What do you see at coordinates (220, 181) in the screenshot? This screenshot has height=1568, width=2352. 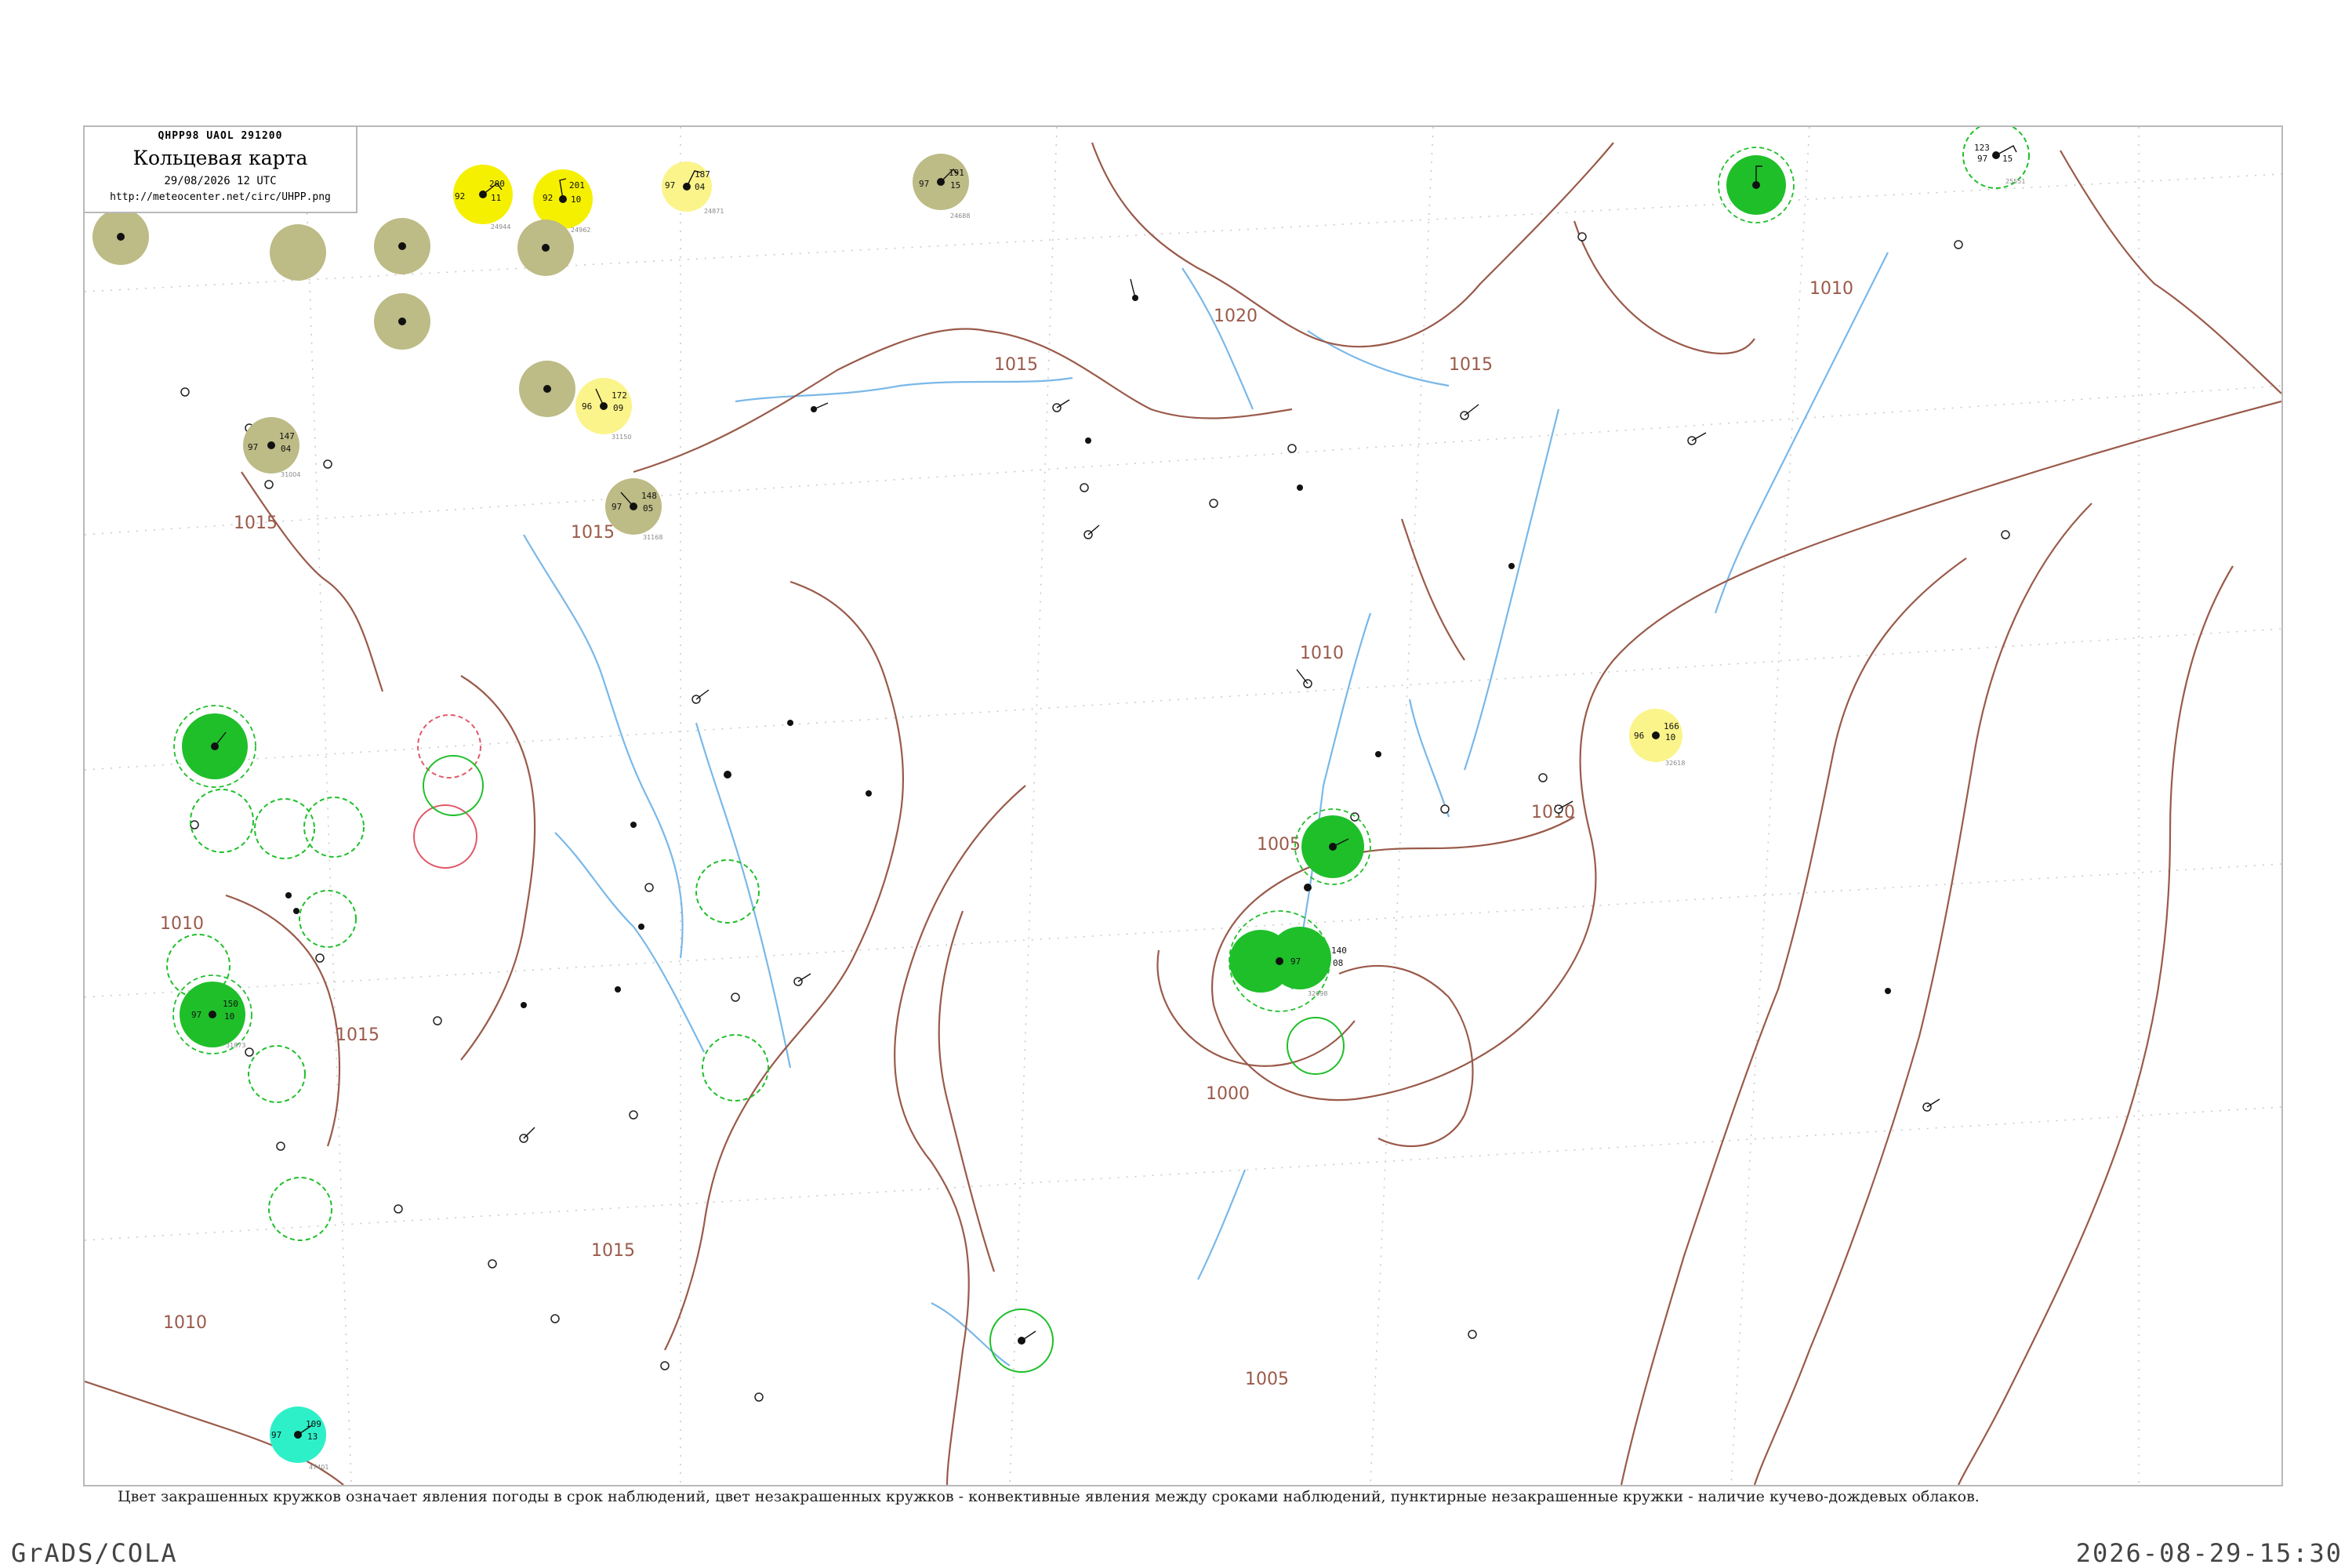 I see `observation-date: 29/08/2026 12 UTC` at bounding box center [220, 181].